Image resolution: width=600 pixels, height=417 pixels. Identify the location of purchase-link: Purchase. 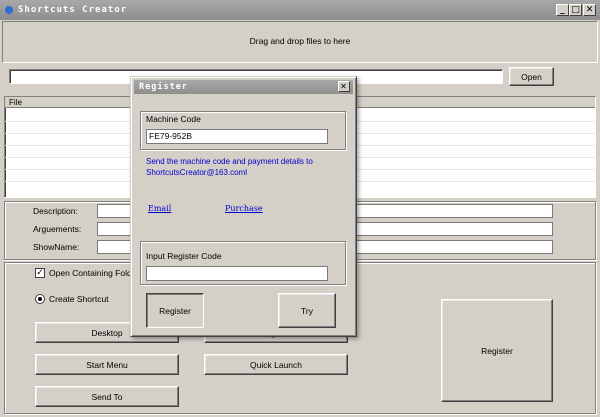
(244, 208).